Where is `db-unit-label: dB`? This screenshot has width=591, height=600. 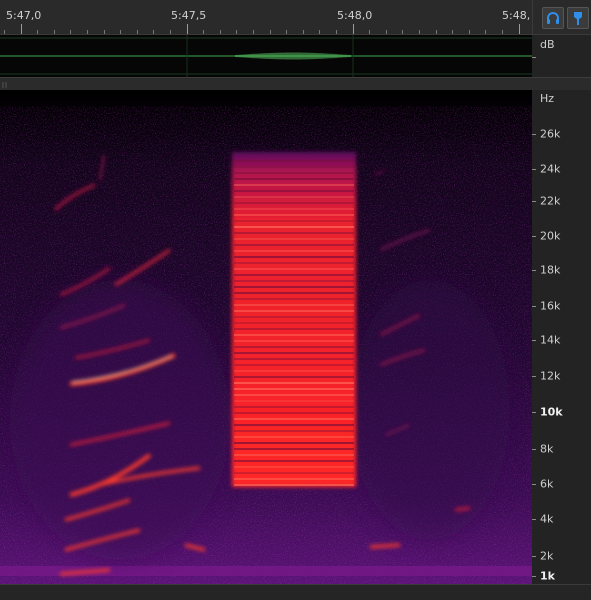
db-unit-label: dB is located at coordinates (547, 44).